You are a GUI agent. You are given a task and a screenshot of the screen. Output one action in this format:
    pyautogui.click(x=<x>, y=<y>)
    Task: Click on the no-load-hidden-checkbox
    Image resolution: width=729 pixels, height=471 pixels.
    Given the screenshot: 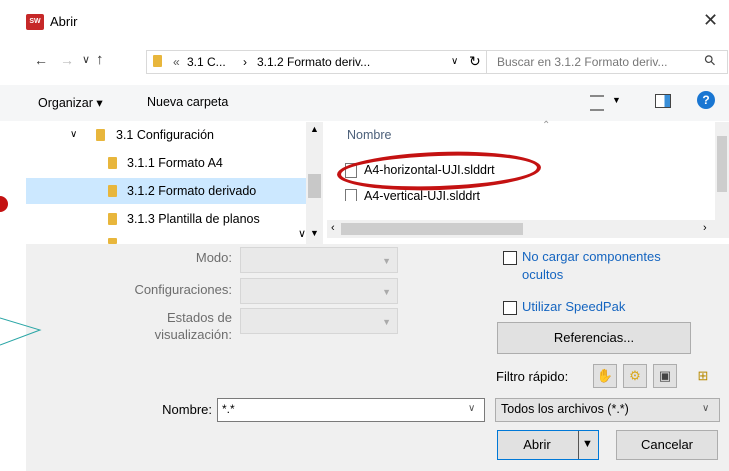 What is the action you would take?
    pyautogui.click(x=510, y=258)
    